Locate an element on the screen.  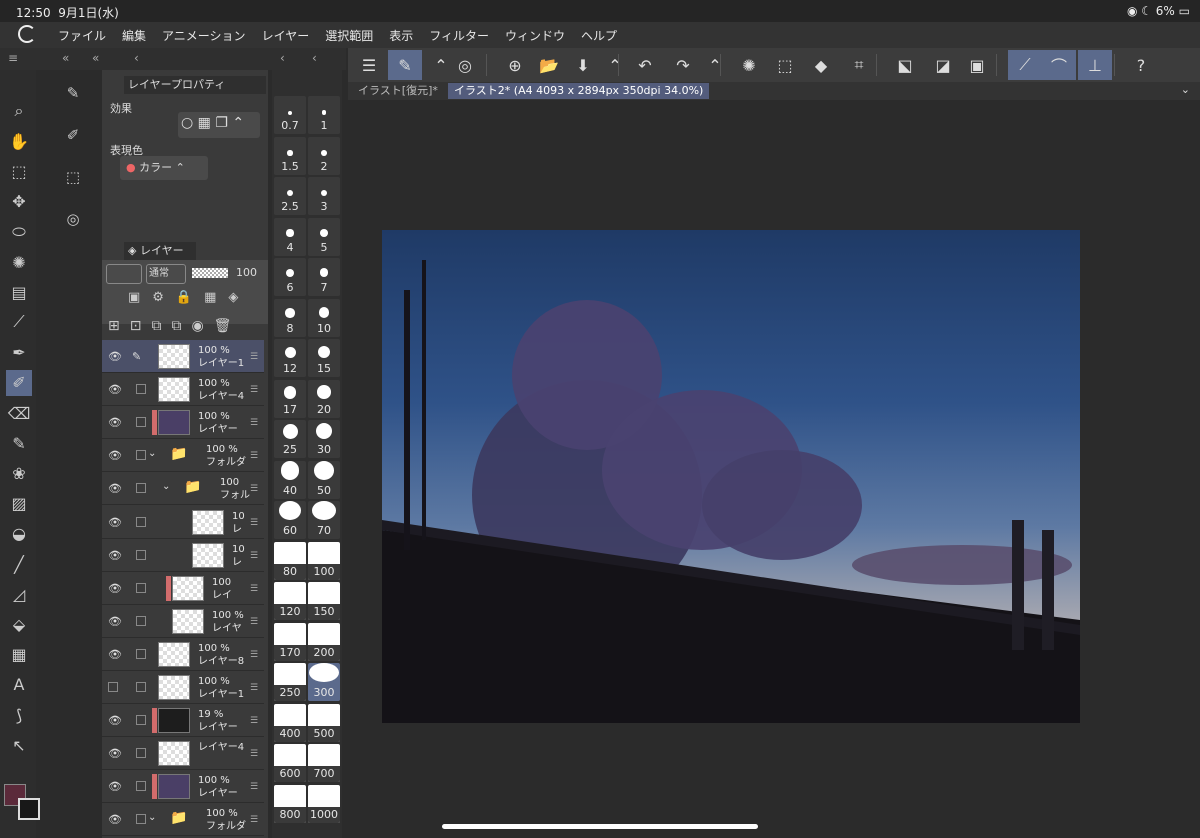
snap-icon: ⌒ is located at coordinates (1059, 65).